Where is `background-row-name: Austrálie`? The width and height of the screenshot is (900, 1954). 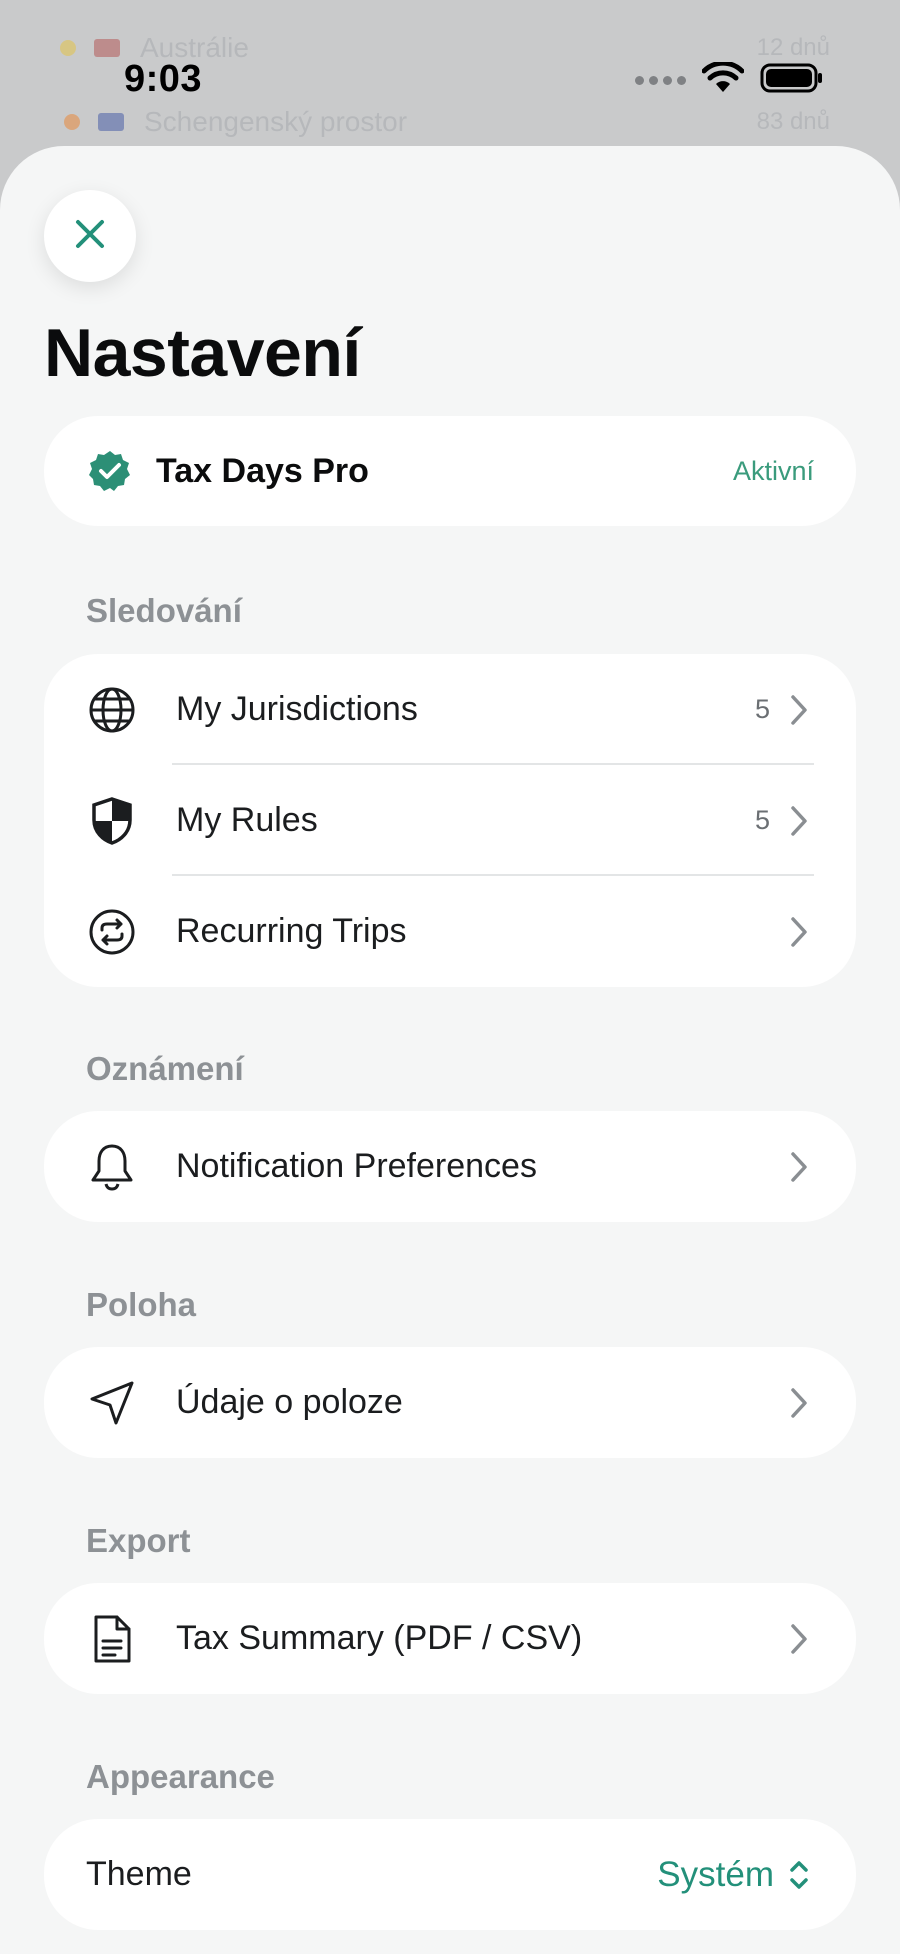
background-row-name: Austrálie is located at coordinates (194, 47).